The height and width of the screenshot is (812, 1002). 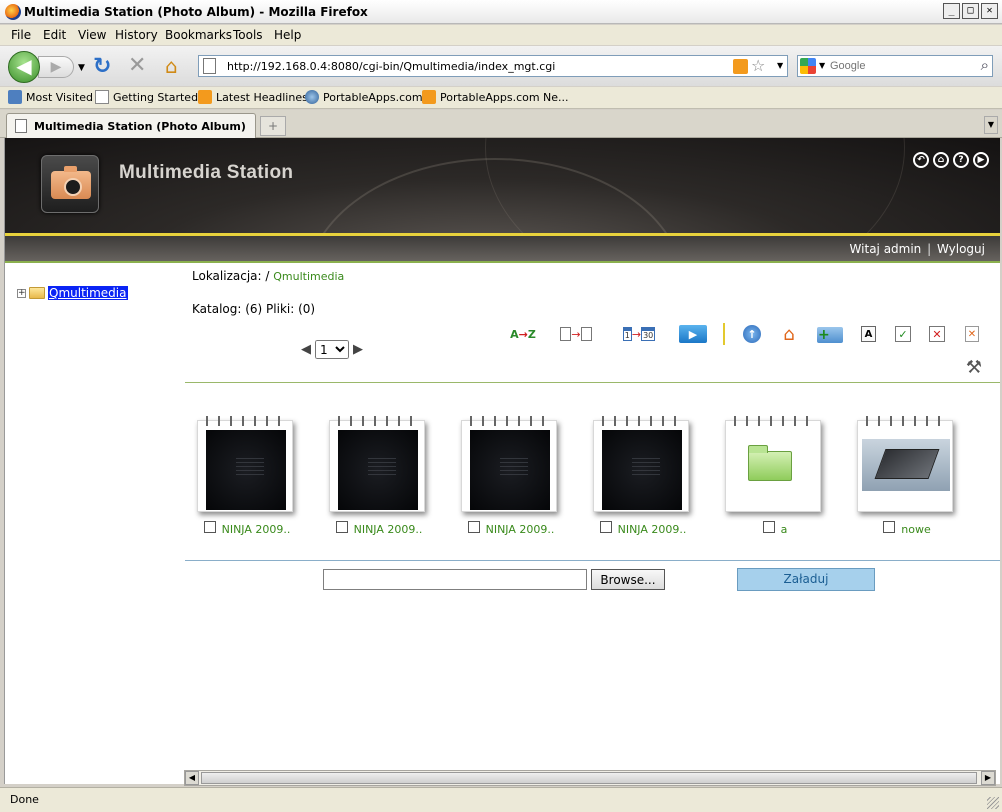 I want to click on back-button: ◀, so click(x=24, y=67).